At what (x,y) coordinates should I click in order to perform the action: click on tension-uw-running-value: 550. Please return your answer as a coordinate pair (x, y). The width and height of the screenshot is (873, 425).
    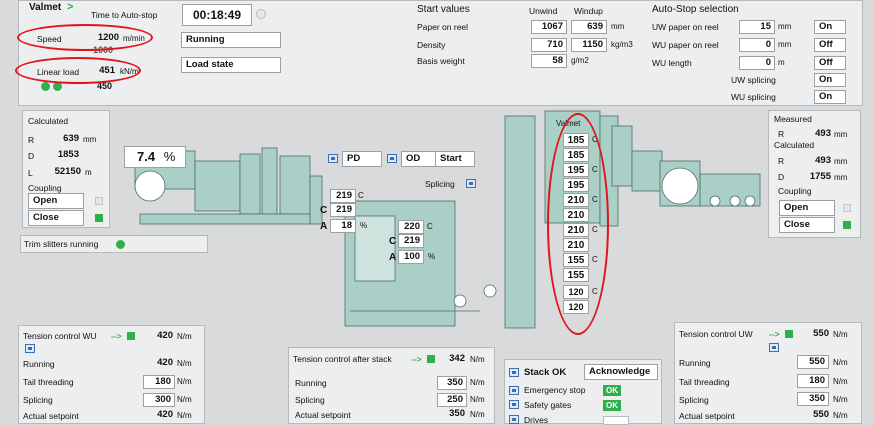
    Looking at the image, I should click on (813, 362).